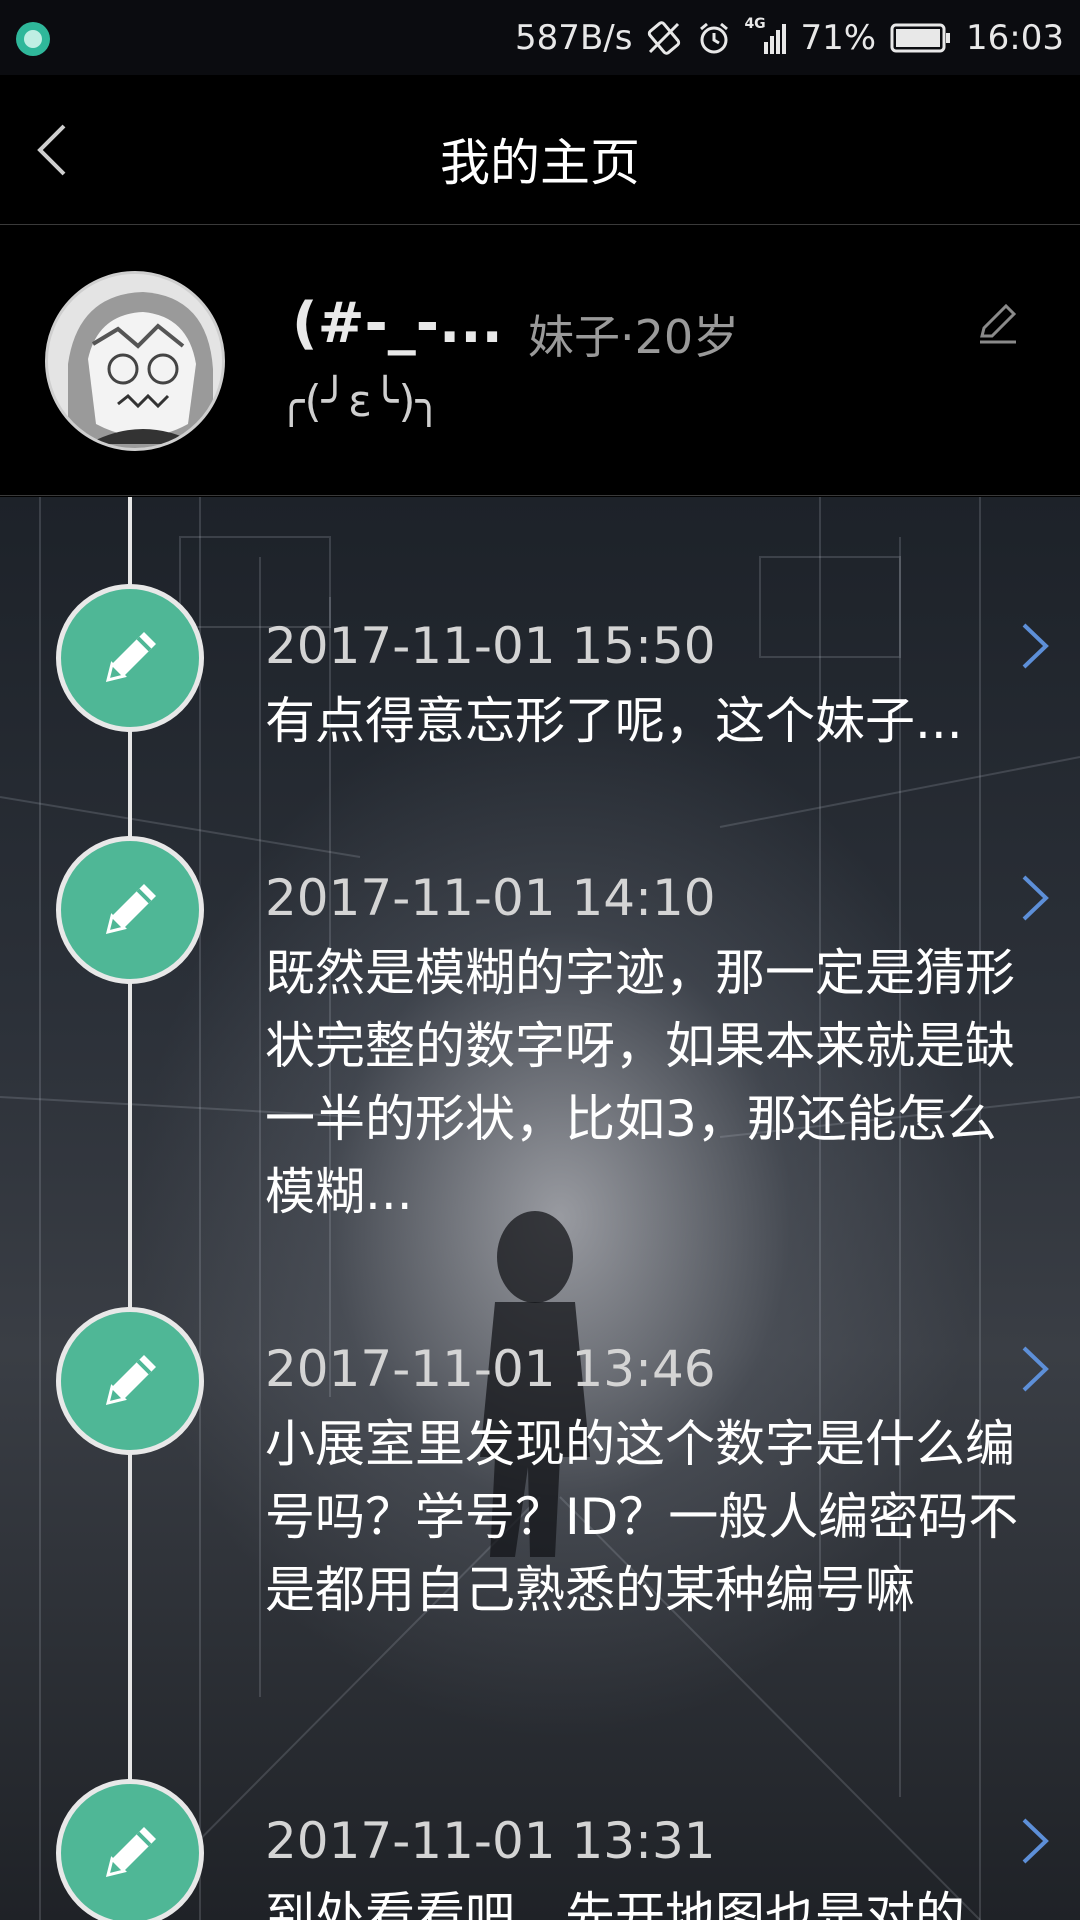 Image resolution: width=1080 pixels, height=1920 pixels. I want to click on signal-type: 4G, so click(755, 23).